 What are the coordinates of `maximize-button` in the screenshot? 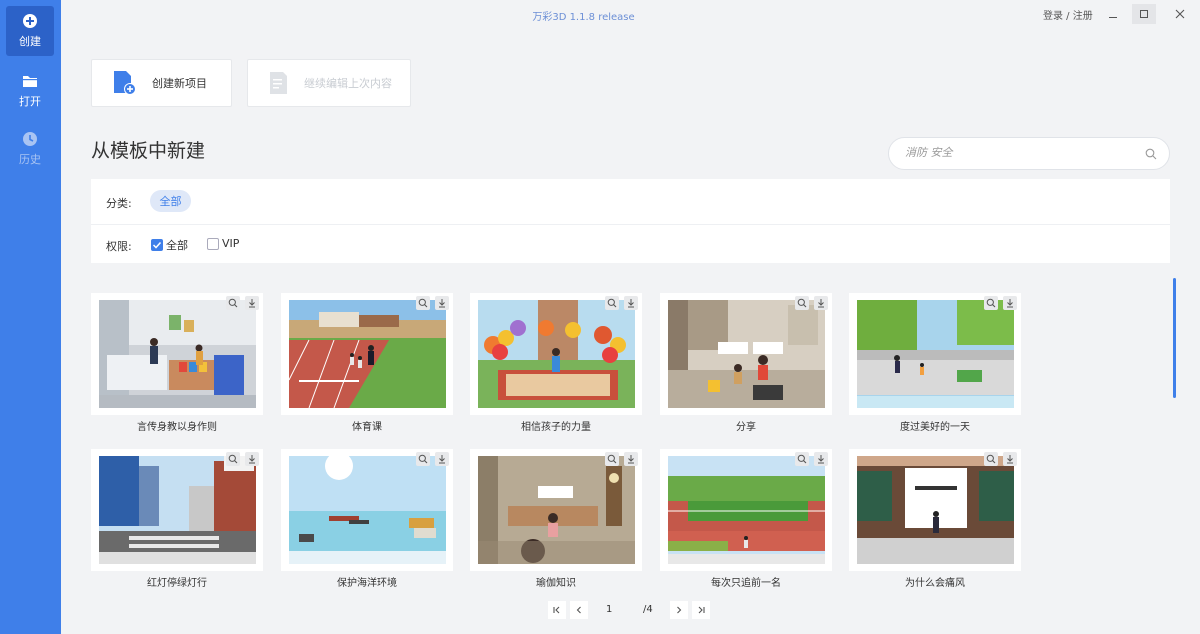 It's located at (1144, 14).